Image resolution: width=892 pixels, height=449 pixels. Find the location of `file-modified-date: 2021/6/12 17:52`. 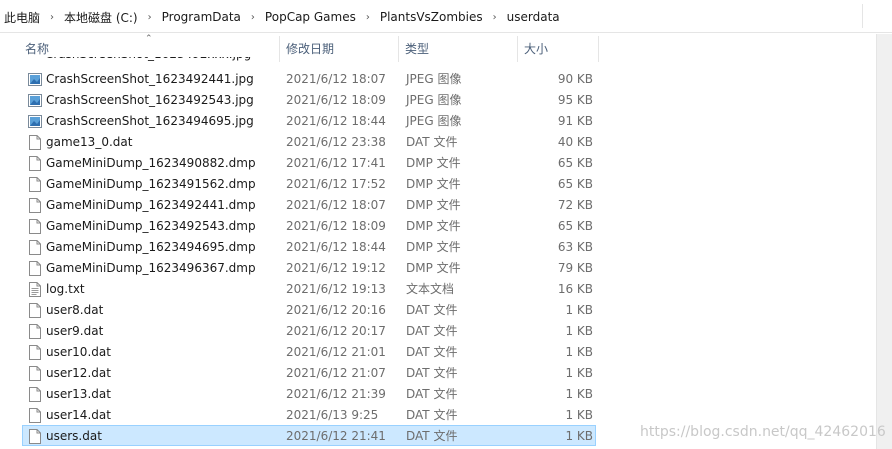

file-modified-date: 2021/6/12 17:52 is located at coordinates (336, 184).